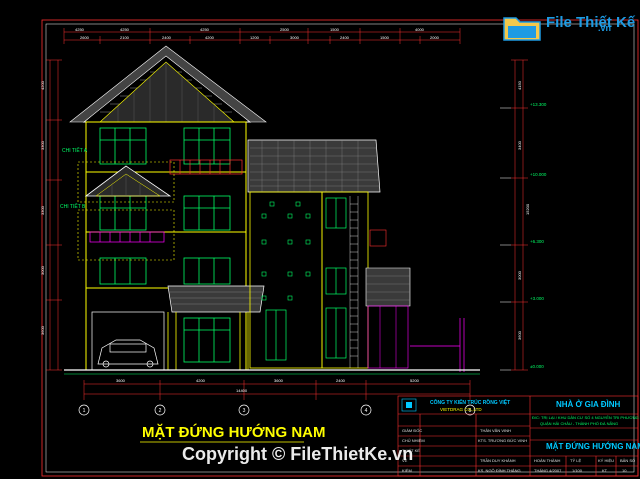  Describe the element at coordinates (519, 145) in the screenshot. I see `svg-text: 3400` at that location.